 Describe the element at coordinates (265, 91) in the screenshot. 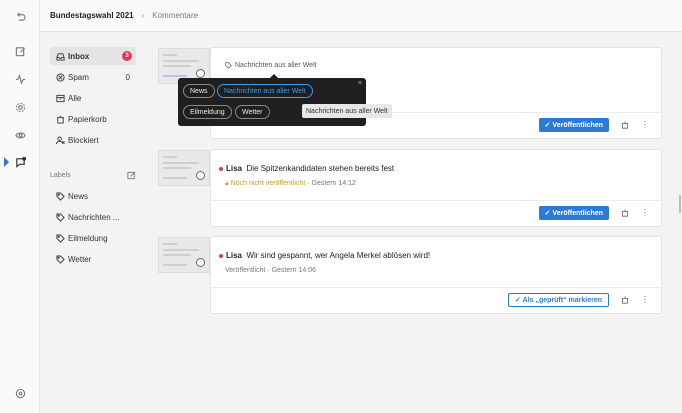

I see `label-option-nachrichten: Nachrichten aus aller Welt` at that location.